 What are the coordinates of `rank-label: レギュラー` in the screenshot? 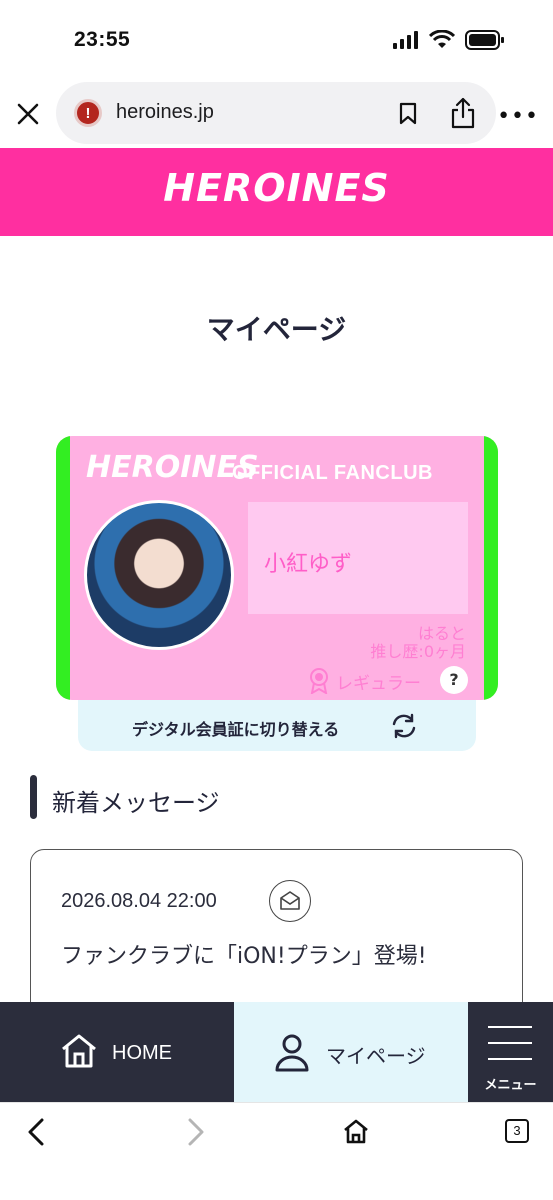 It's located at (378, 683).